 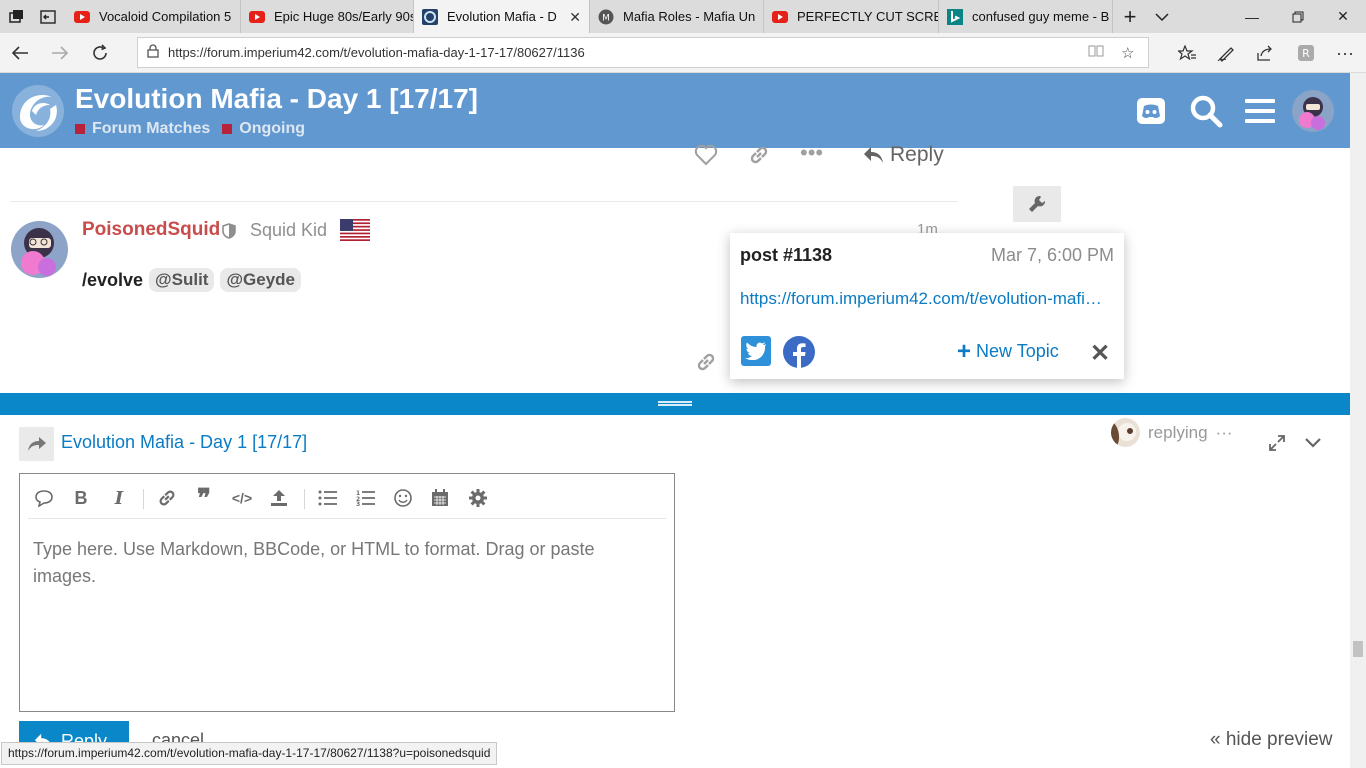 What do you see at coordinates (502, 16) in the screenshot?
I see `tab-evolution-mafia: Evolution Mafia - D ✕` at bounding box center [502, 16].